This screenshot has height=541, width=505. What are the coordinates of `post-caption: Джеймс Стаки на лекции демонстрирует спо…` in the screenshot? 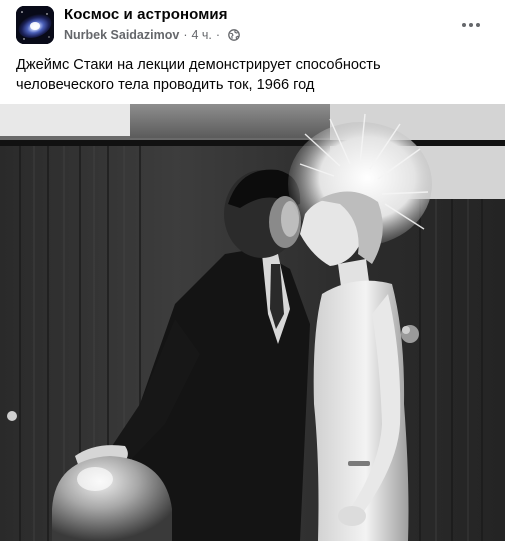 It's located at (251, 75).